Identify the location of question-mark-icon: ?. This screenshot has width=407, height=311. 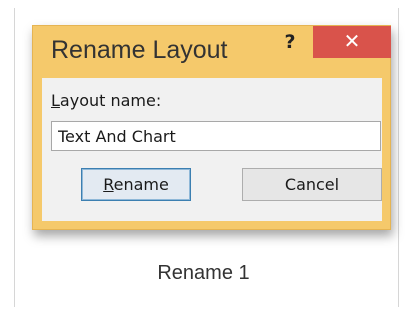
(290, 42).